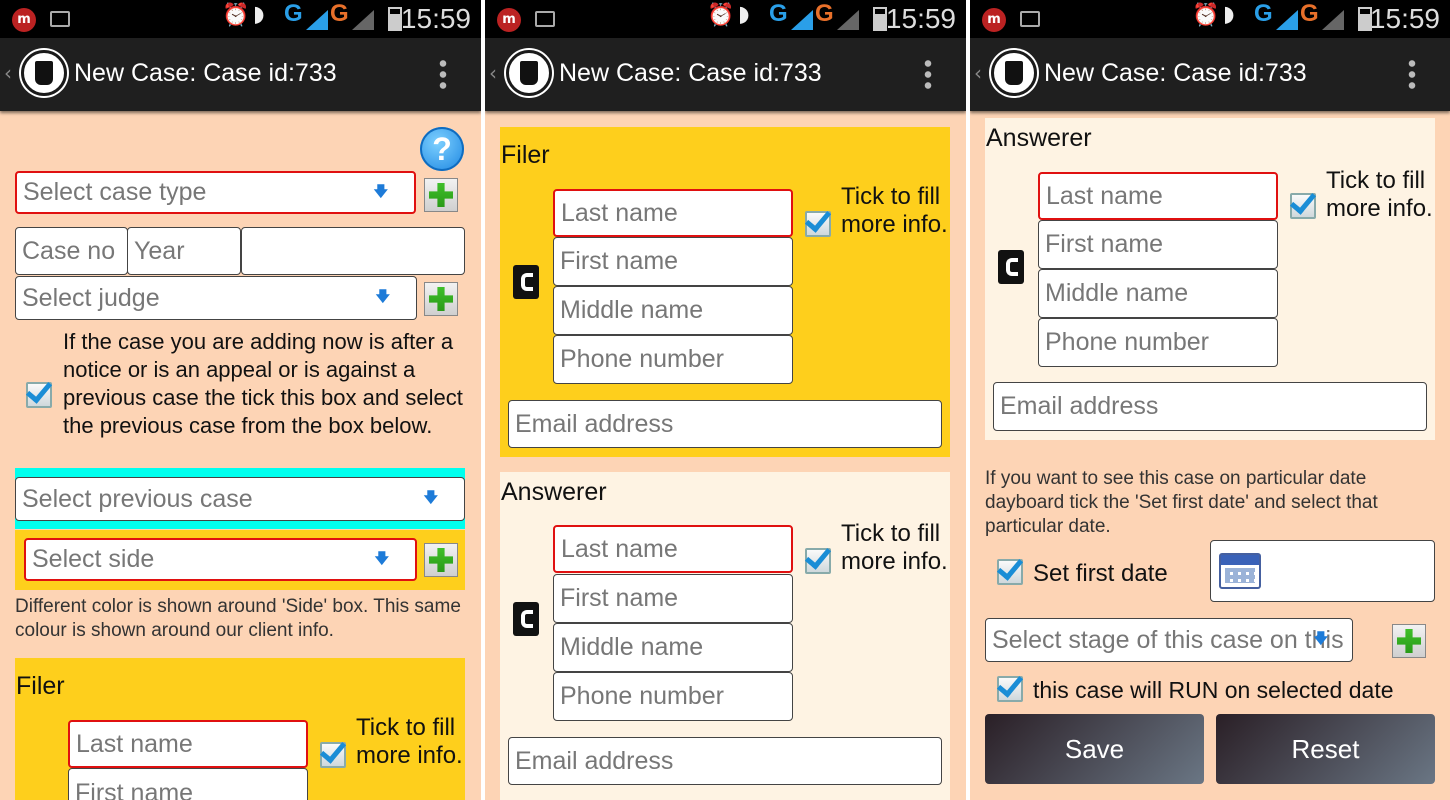 The width and height of the screenshot is (1450, 800). Describe the element at coordinates (1210, 19) in the screenshot. I see `status-bar: m ⏰ ◗ G G 15:59` at that location.